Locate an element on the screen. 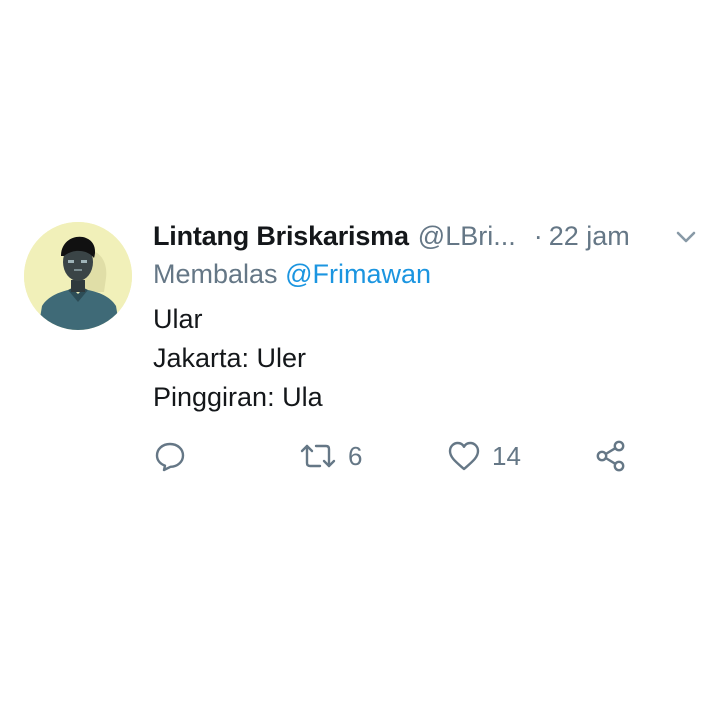 This screenshot has height=720, width=720. tweet-text: Ular Jakarta: Uler Pinggiran: Ula is located at coordinates (238, 358).